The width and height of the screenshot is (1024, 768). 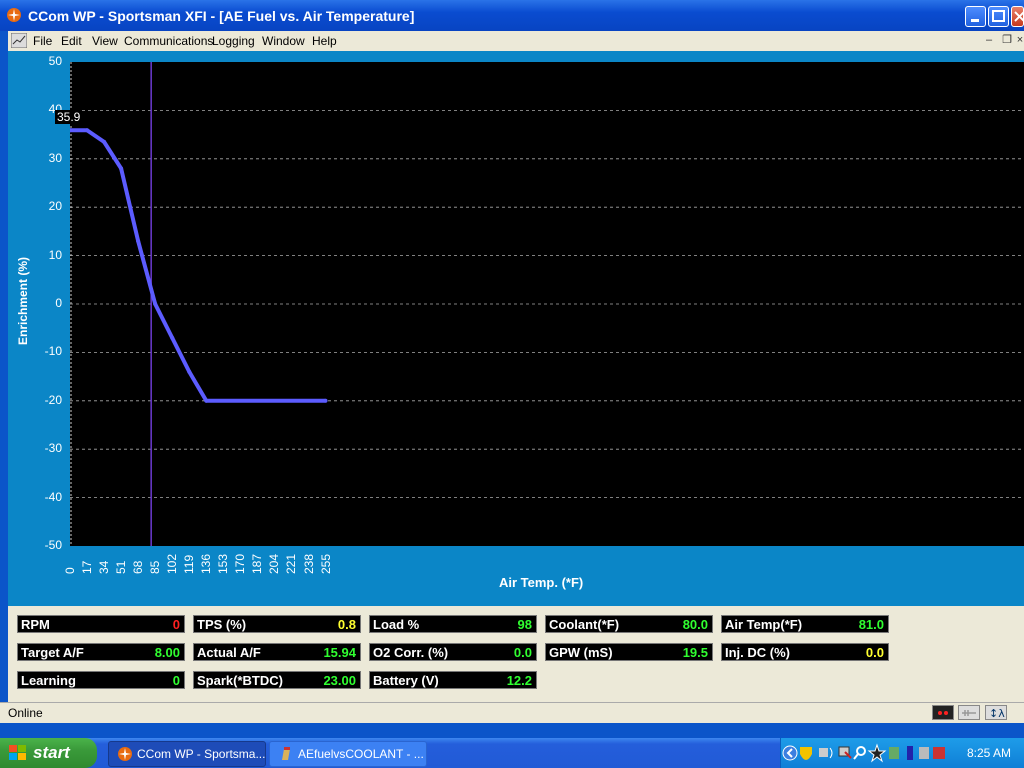 I want to click on gauge-value: 0, so click(x=176, y=624).